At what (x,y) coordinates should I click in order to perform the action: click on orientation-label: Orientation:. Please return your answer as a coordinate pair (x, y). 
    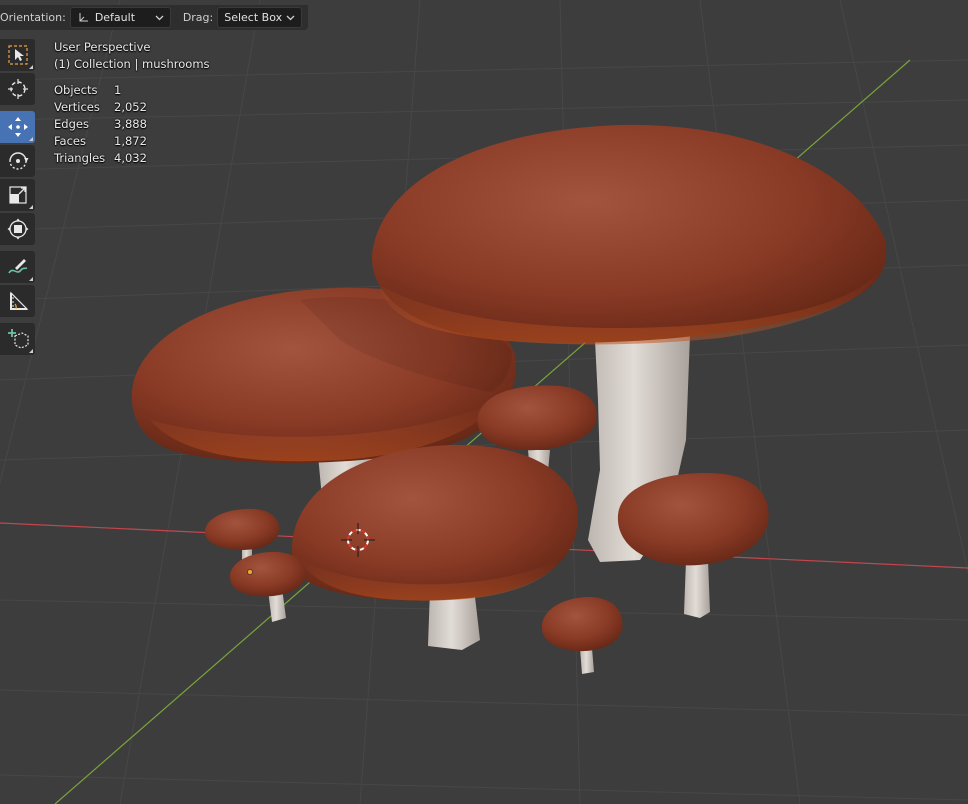
    Looking at the image, I should click on (33, 17).